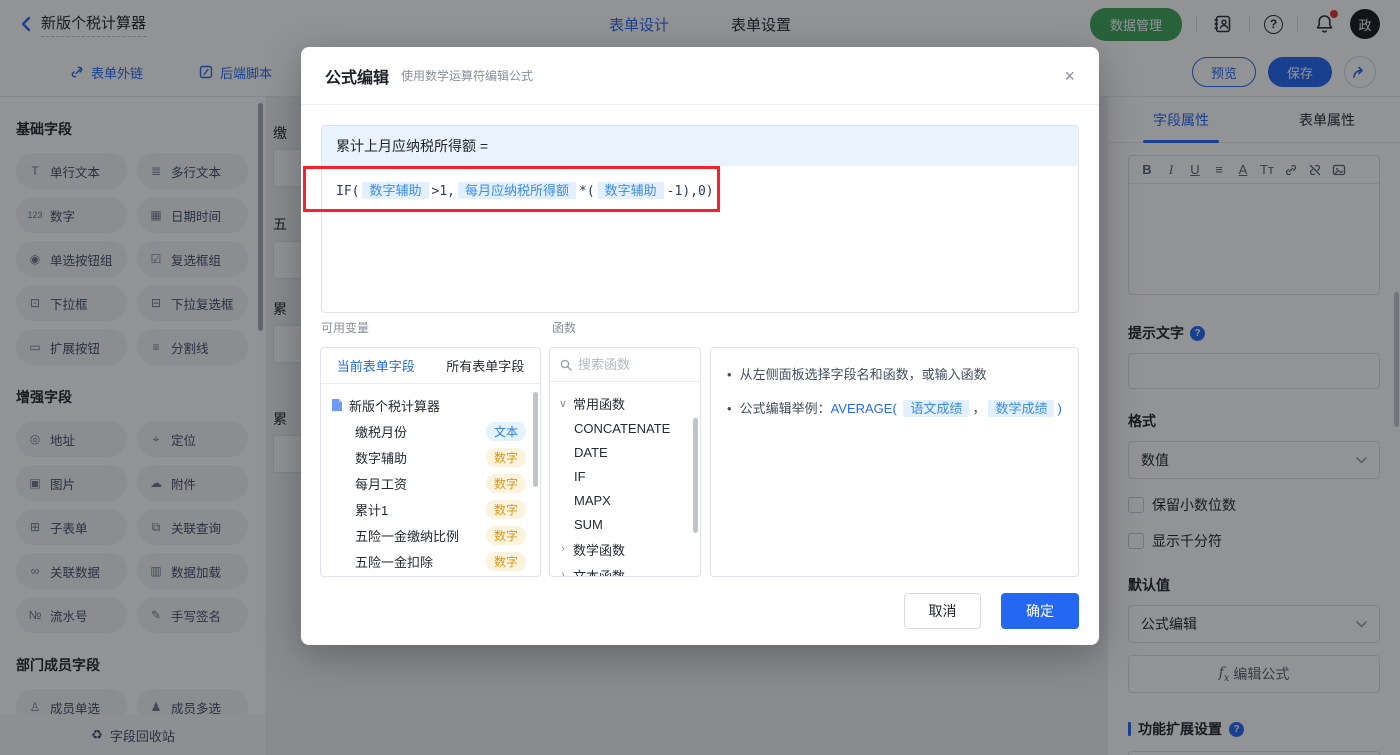 The image size is (1400, 755). I want to click on tab-current-form-fields: 当前表单字段, so click(376, 365).